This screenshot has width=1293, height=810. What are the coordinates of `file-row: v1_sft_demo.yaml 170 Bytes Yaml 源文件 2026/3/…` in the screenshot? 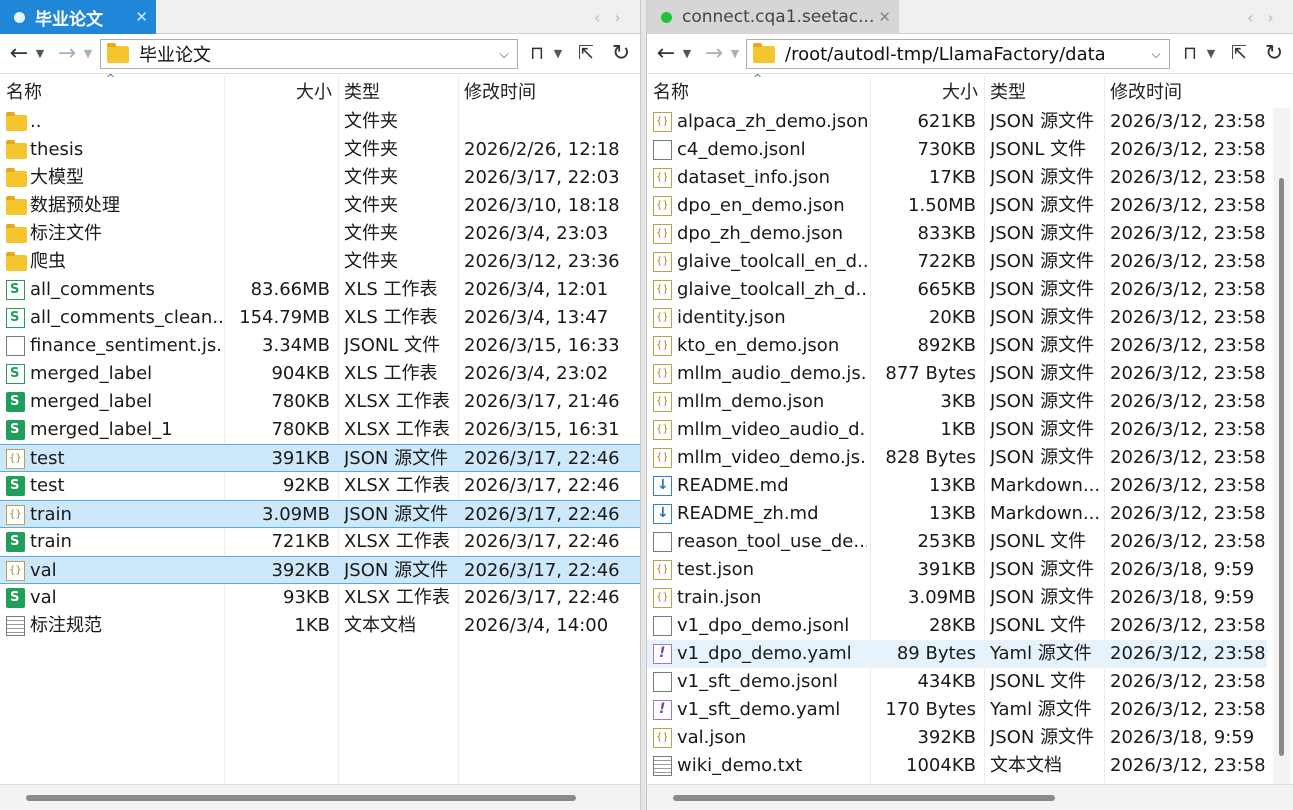 It's located at (957, 710).